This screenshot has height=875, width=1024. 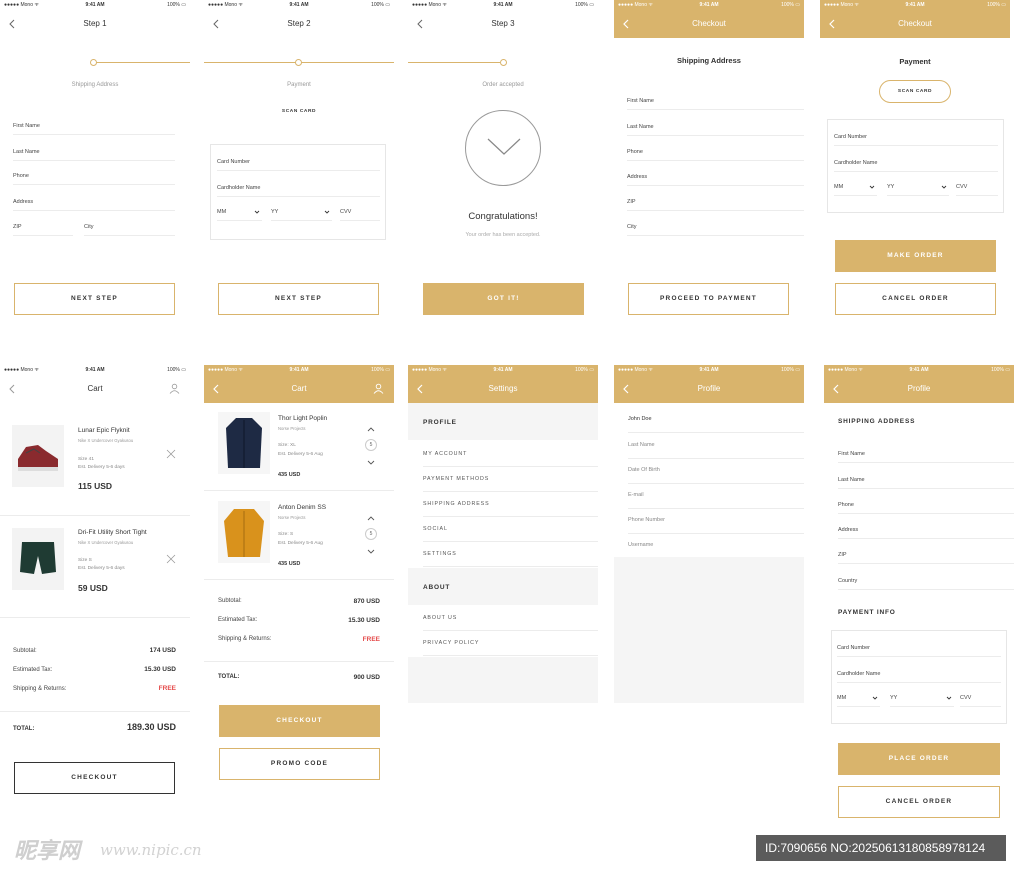 I want to click on page-title: Step 2, so click(x=299, y=23).